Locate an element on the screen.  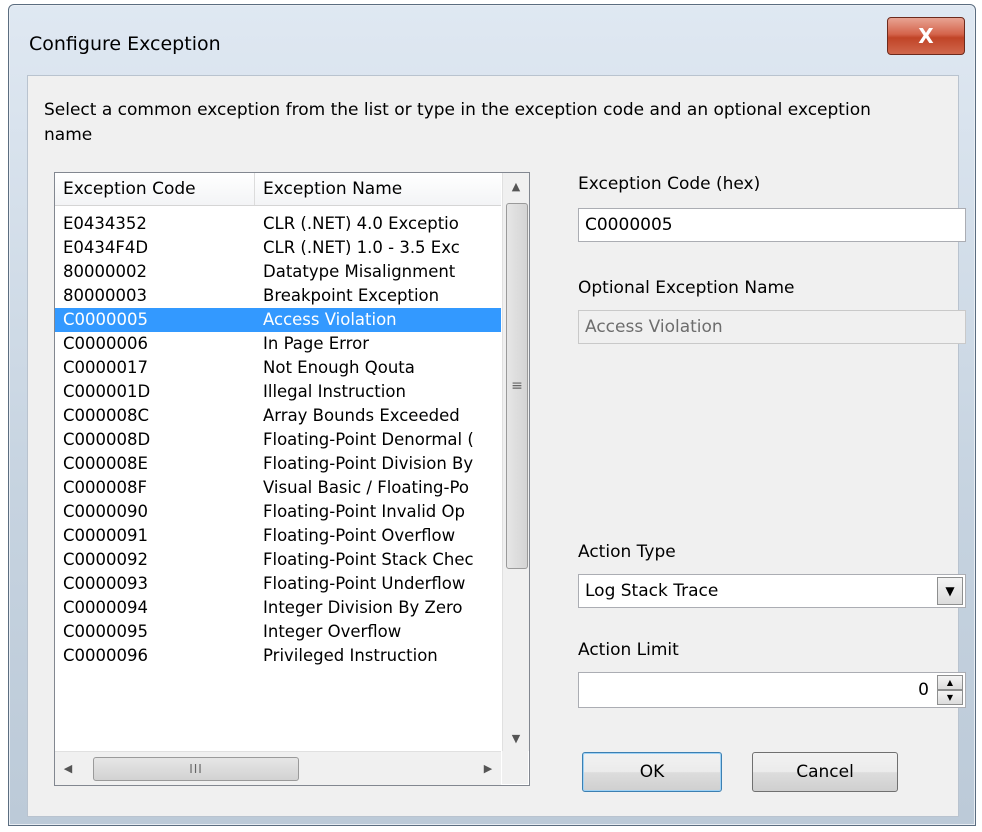
table-row: 80000002 Datatype Misalignment is located at coordinates (278, 272).